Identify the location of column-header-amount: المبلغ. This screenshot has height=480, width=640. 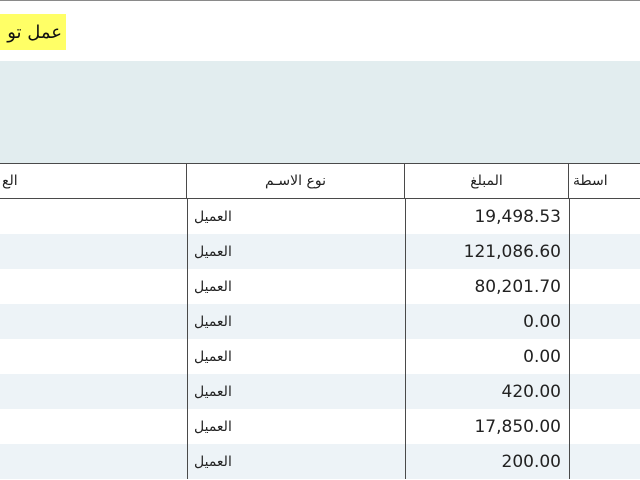
(487, 181).